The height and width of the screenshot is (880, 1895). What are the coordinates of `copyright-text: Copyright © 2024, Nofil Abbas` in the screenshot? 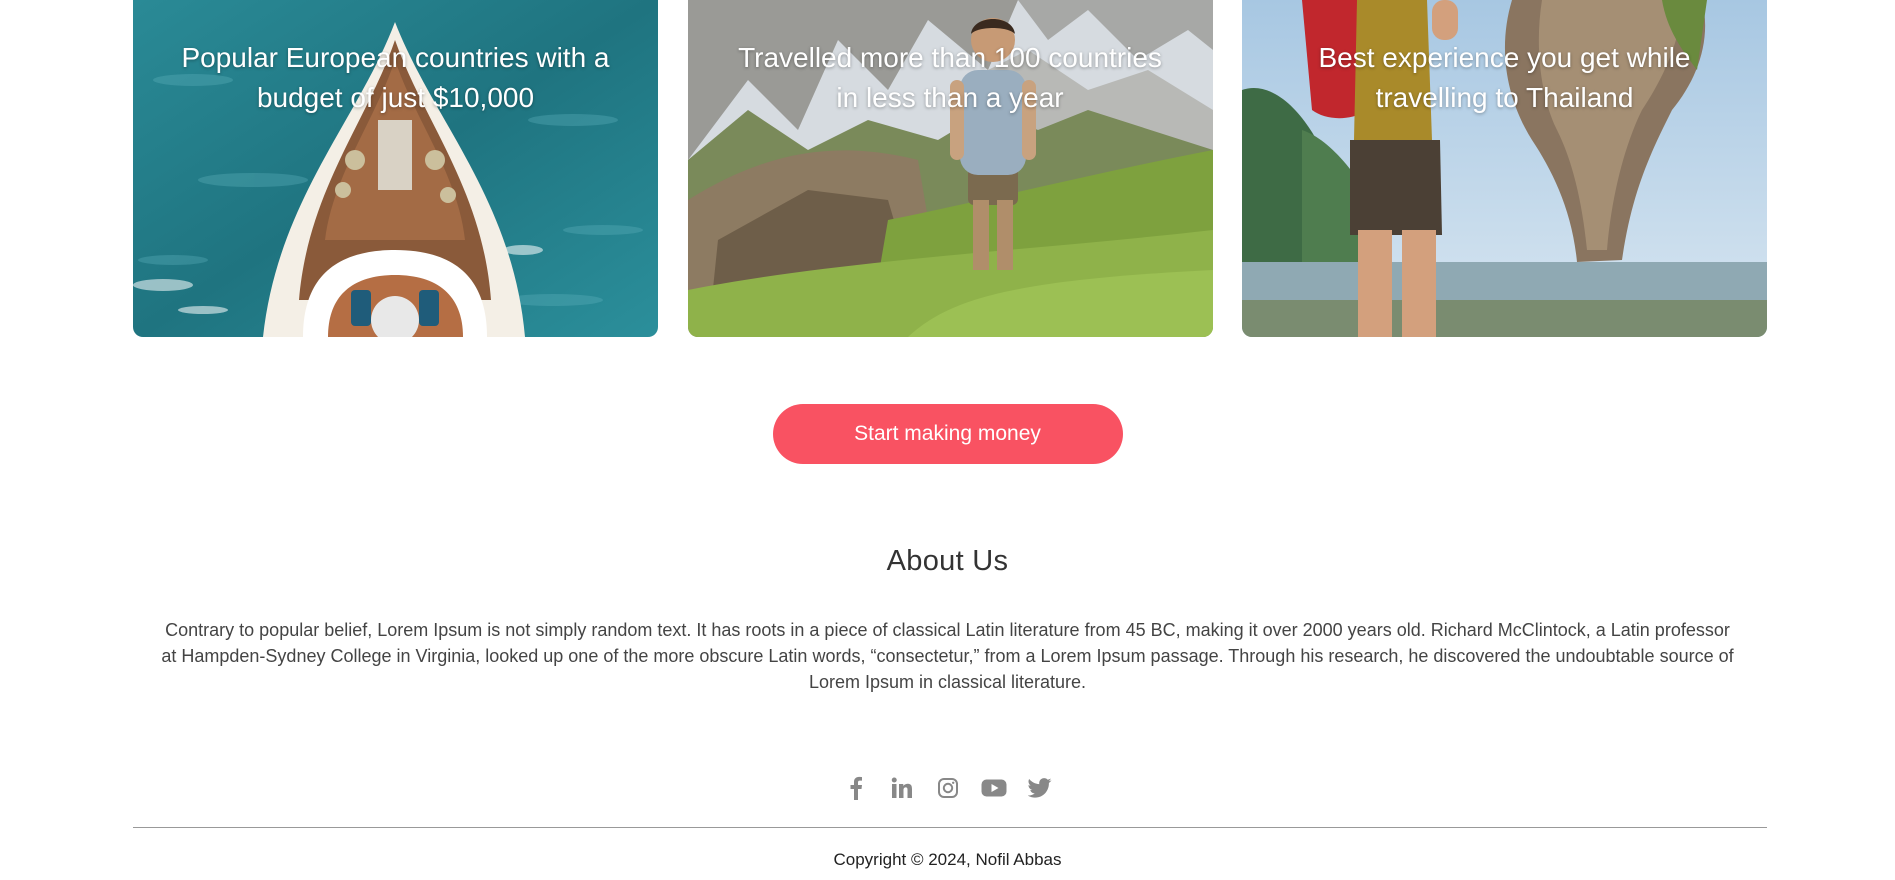 It's located at (947, 859).